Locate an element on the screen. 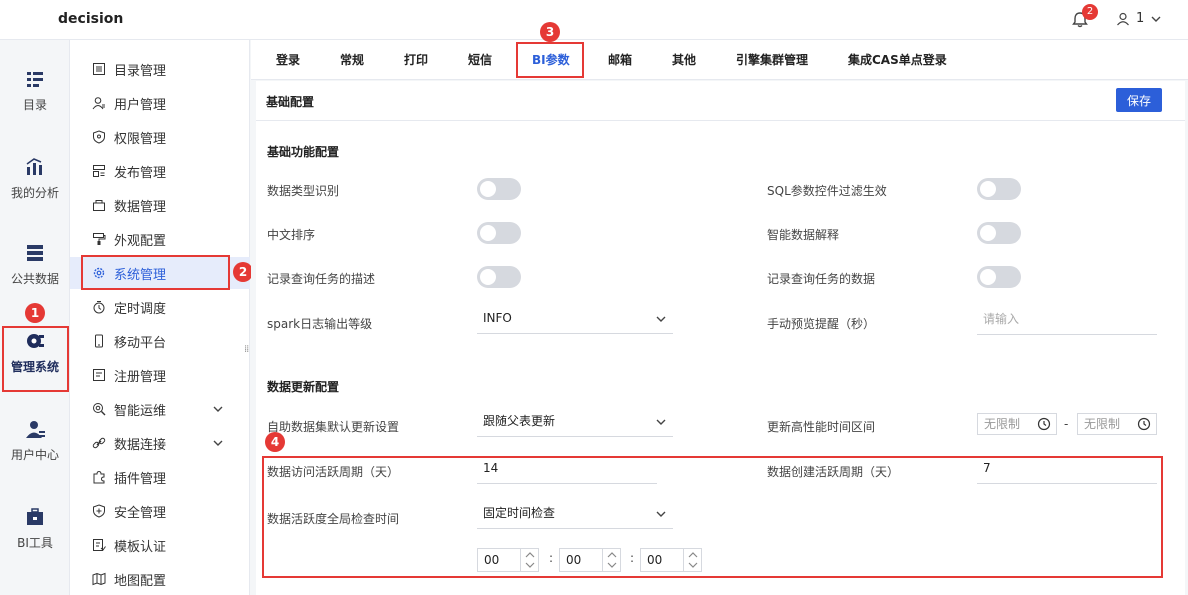 This screenshot has height=595, width=1188. label-data-type: 数据类型识别 is located at coordinates (303, 191).